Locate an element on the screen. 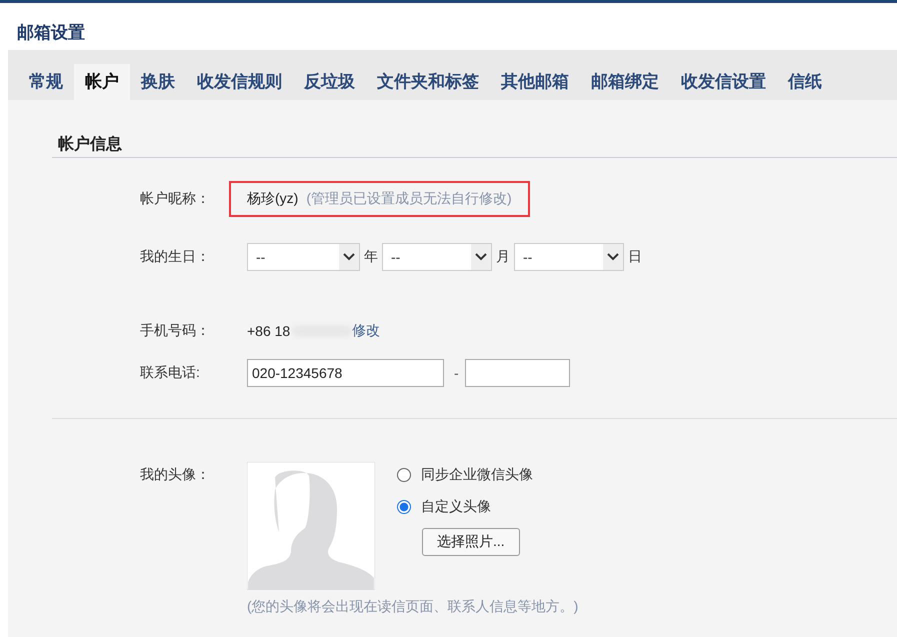  tab: 邮箱绑定 is located at coordinates (625, 82).